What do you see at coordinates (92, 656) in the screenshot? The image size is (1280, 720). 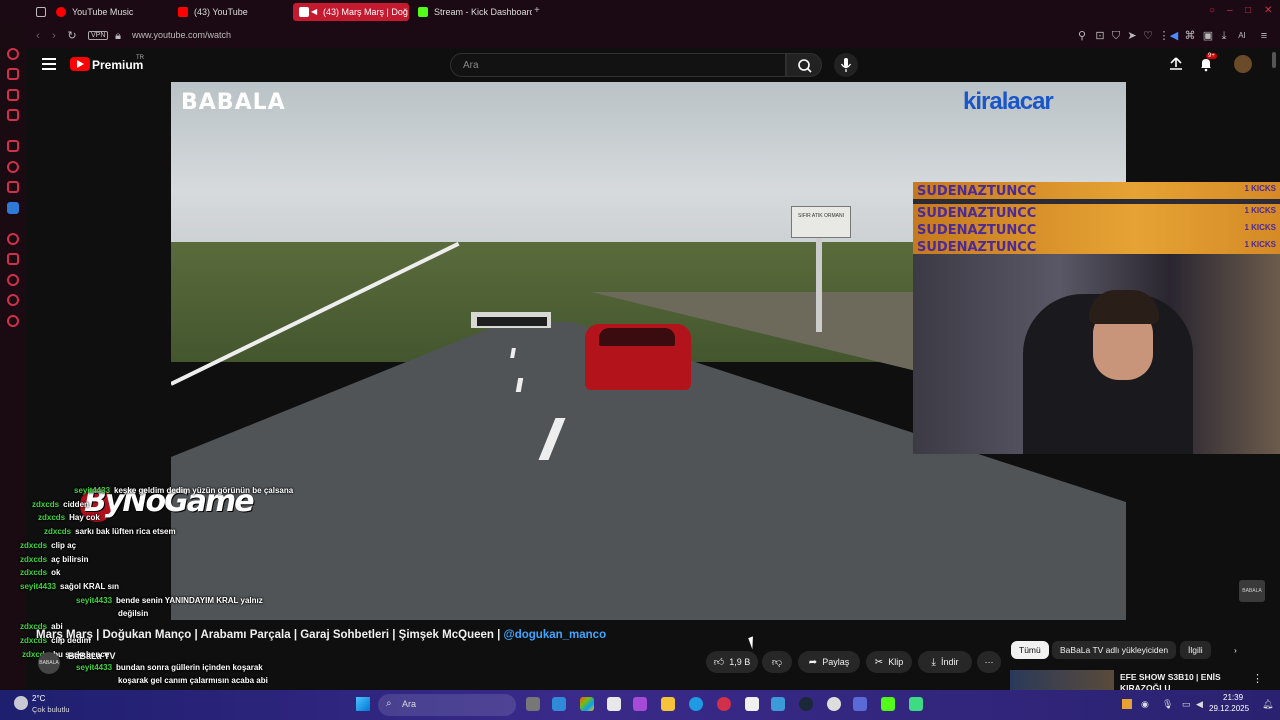 I see `channel-name: BaBaLa TV` at bounding box center [92, 656].